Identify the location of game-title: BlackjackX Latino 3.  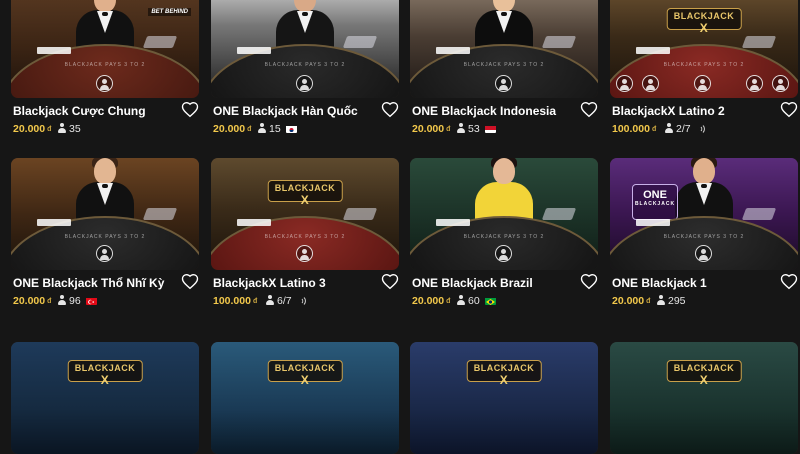
(269, 283).